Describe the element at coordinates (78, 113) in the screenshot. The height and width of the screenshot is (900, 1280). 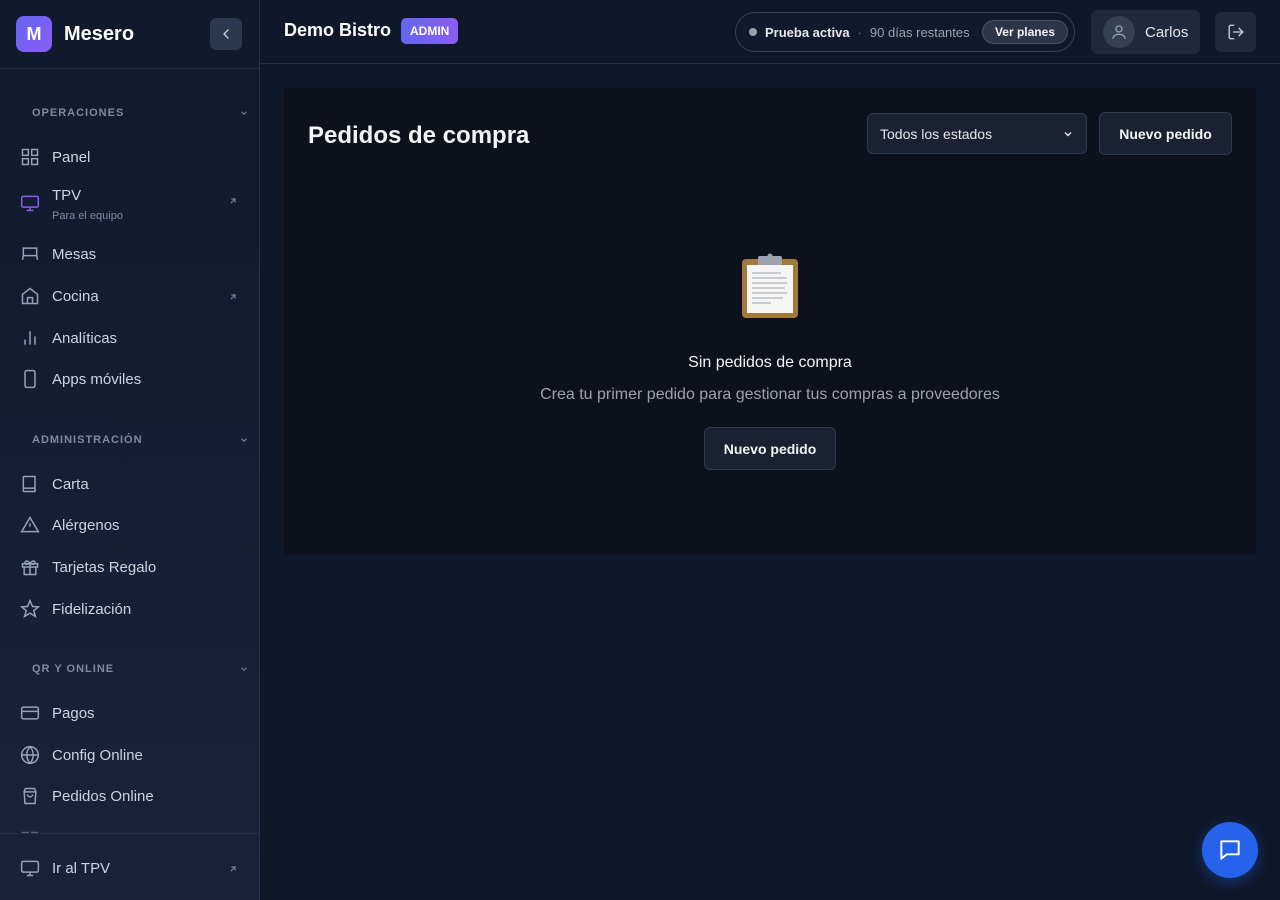
I see `section-title: OPERACIONES` at that location.